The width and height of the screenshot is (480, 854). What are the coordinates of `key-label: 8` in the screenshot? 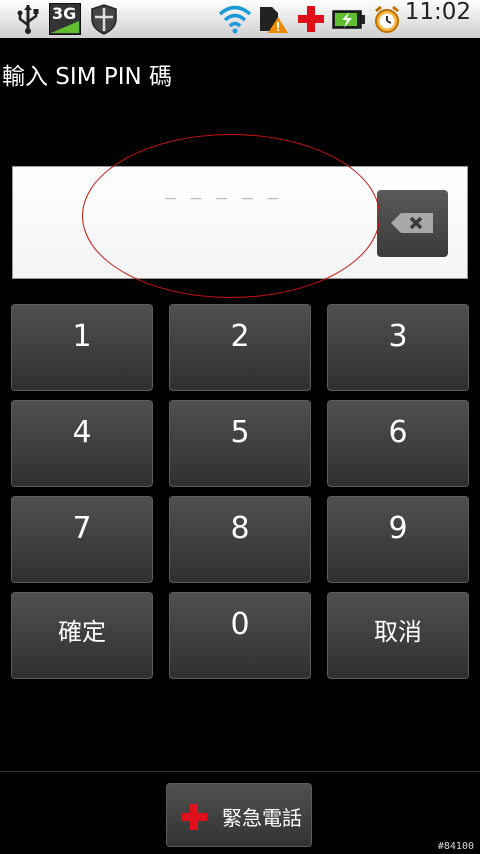 It's located at (240, 528).